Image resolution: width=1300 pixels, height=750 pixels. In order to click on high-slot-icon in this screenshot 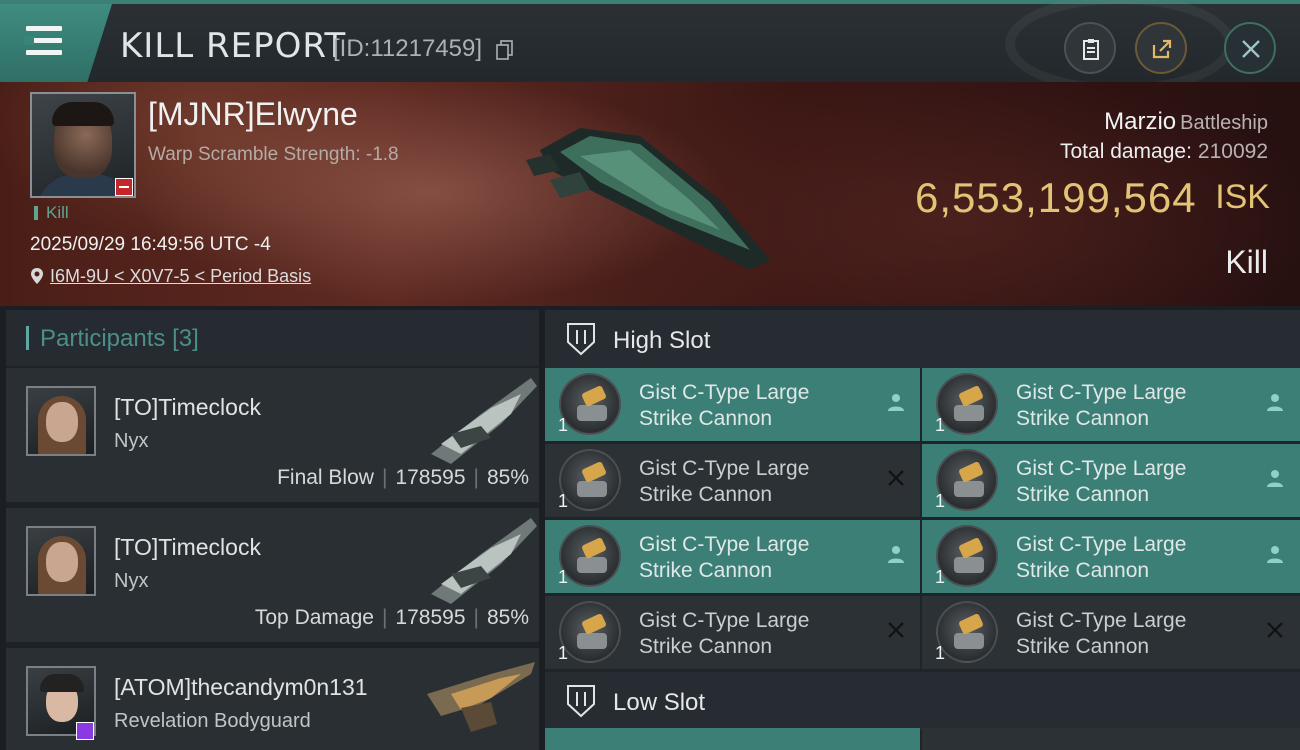, I will do `click(581, 339)`.